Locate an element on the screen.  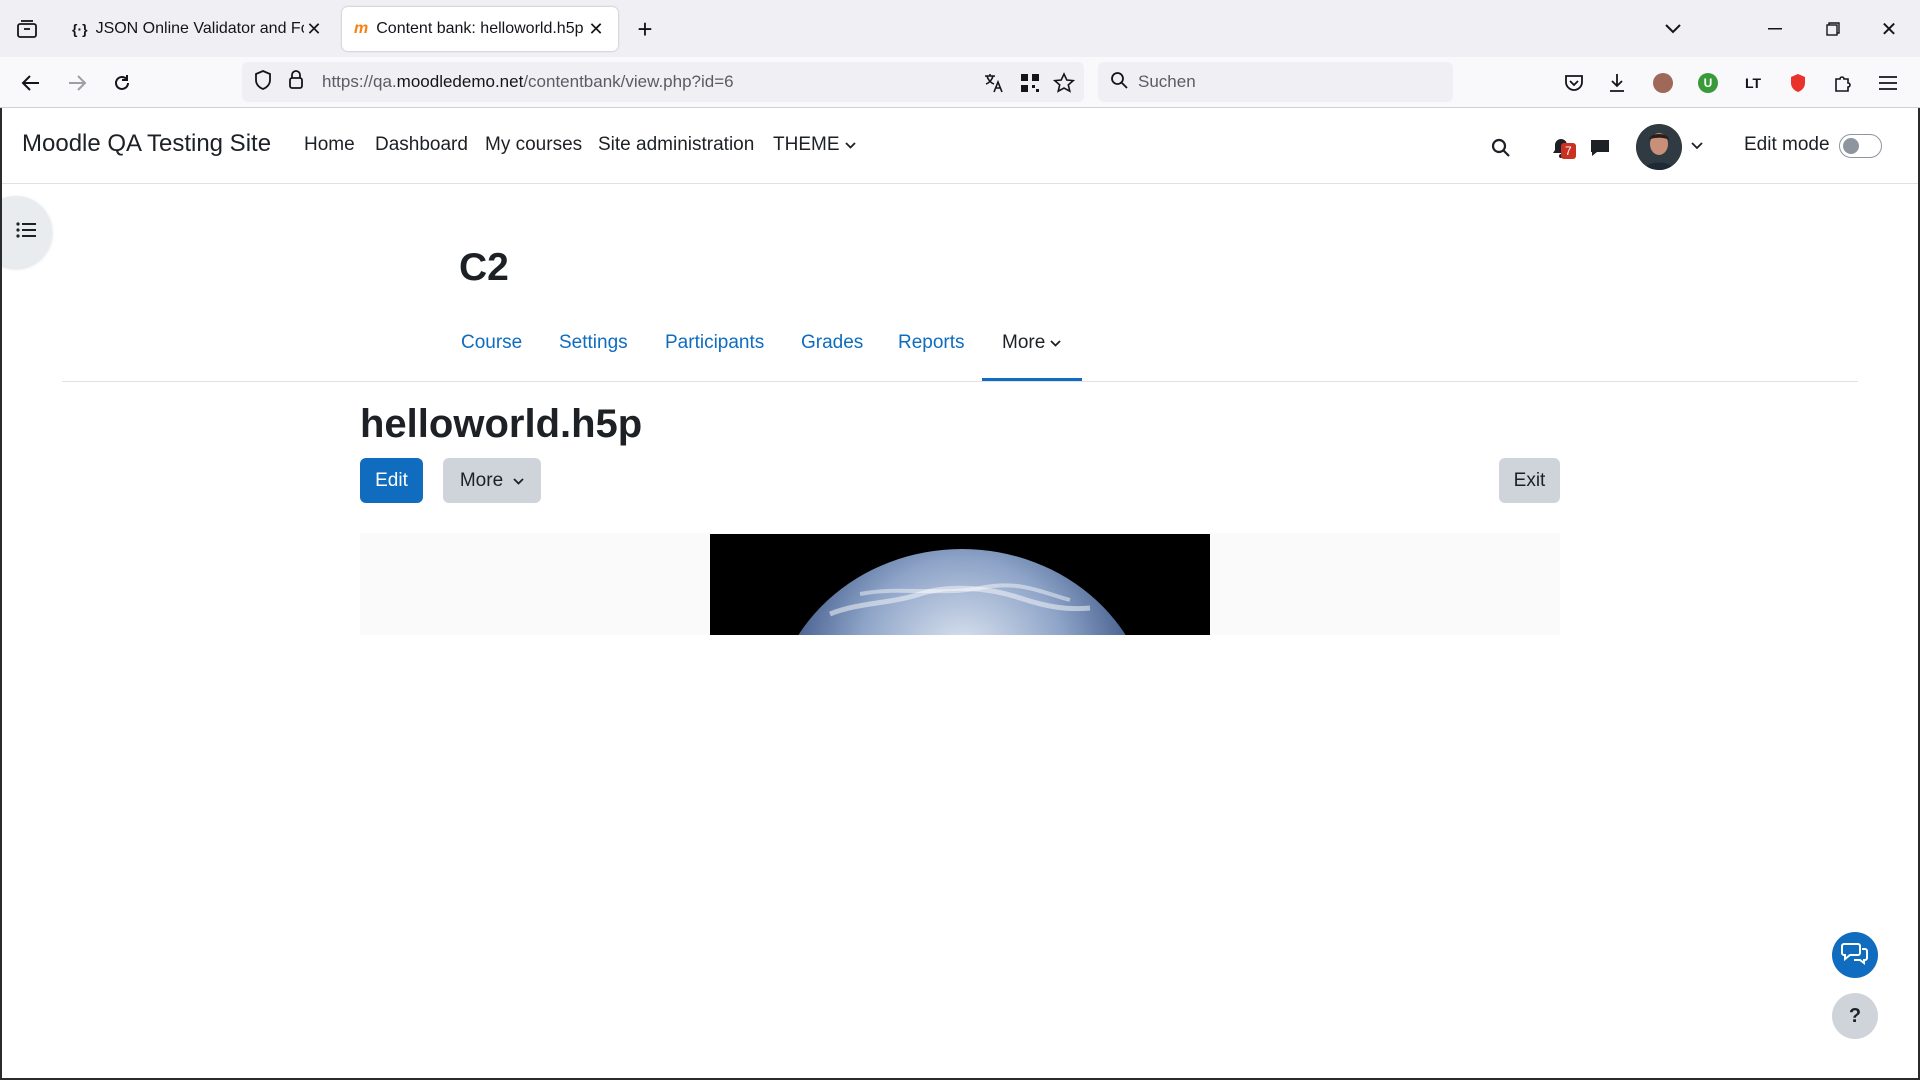
chat-button is located at coordinates (1855, 955).